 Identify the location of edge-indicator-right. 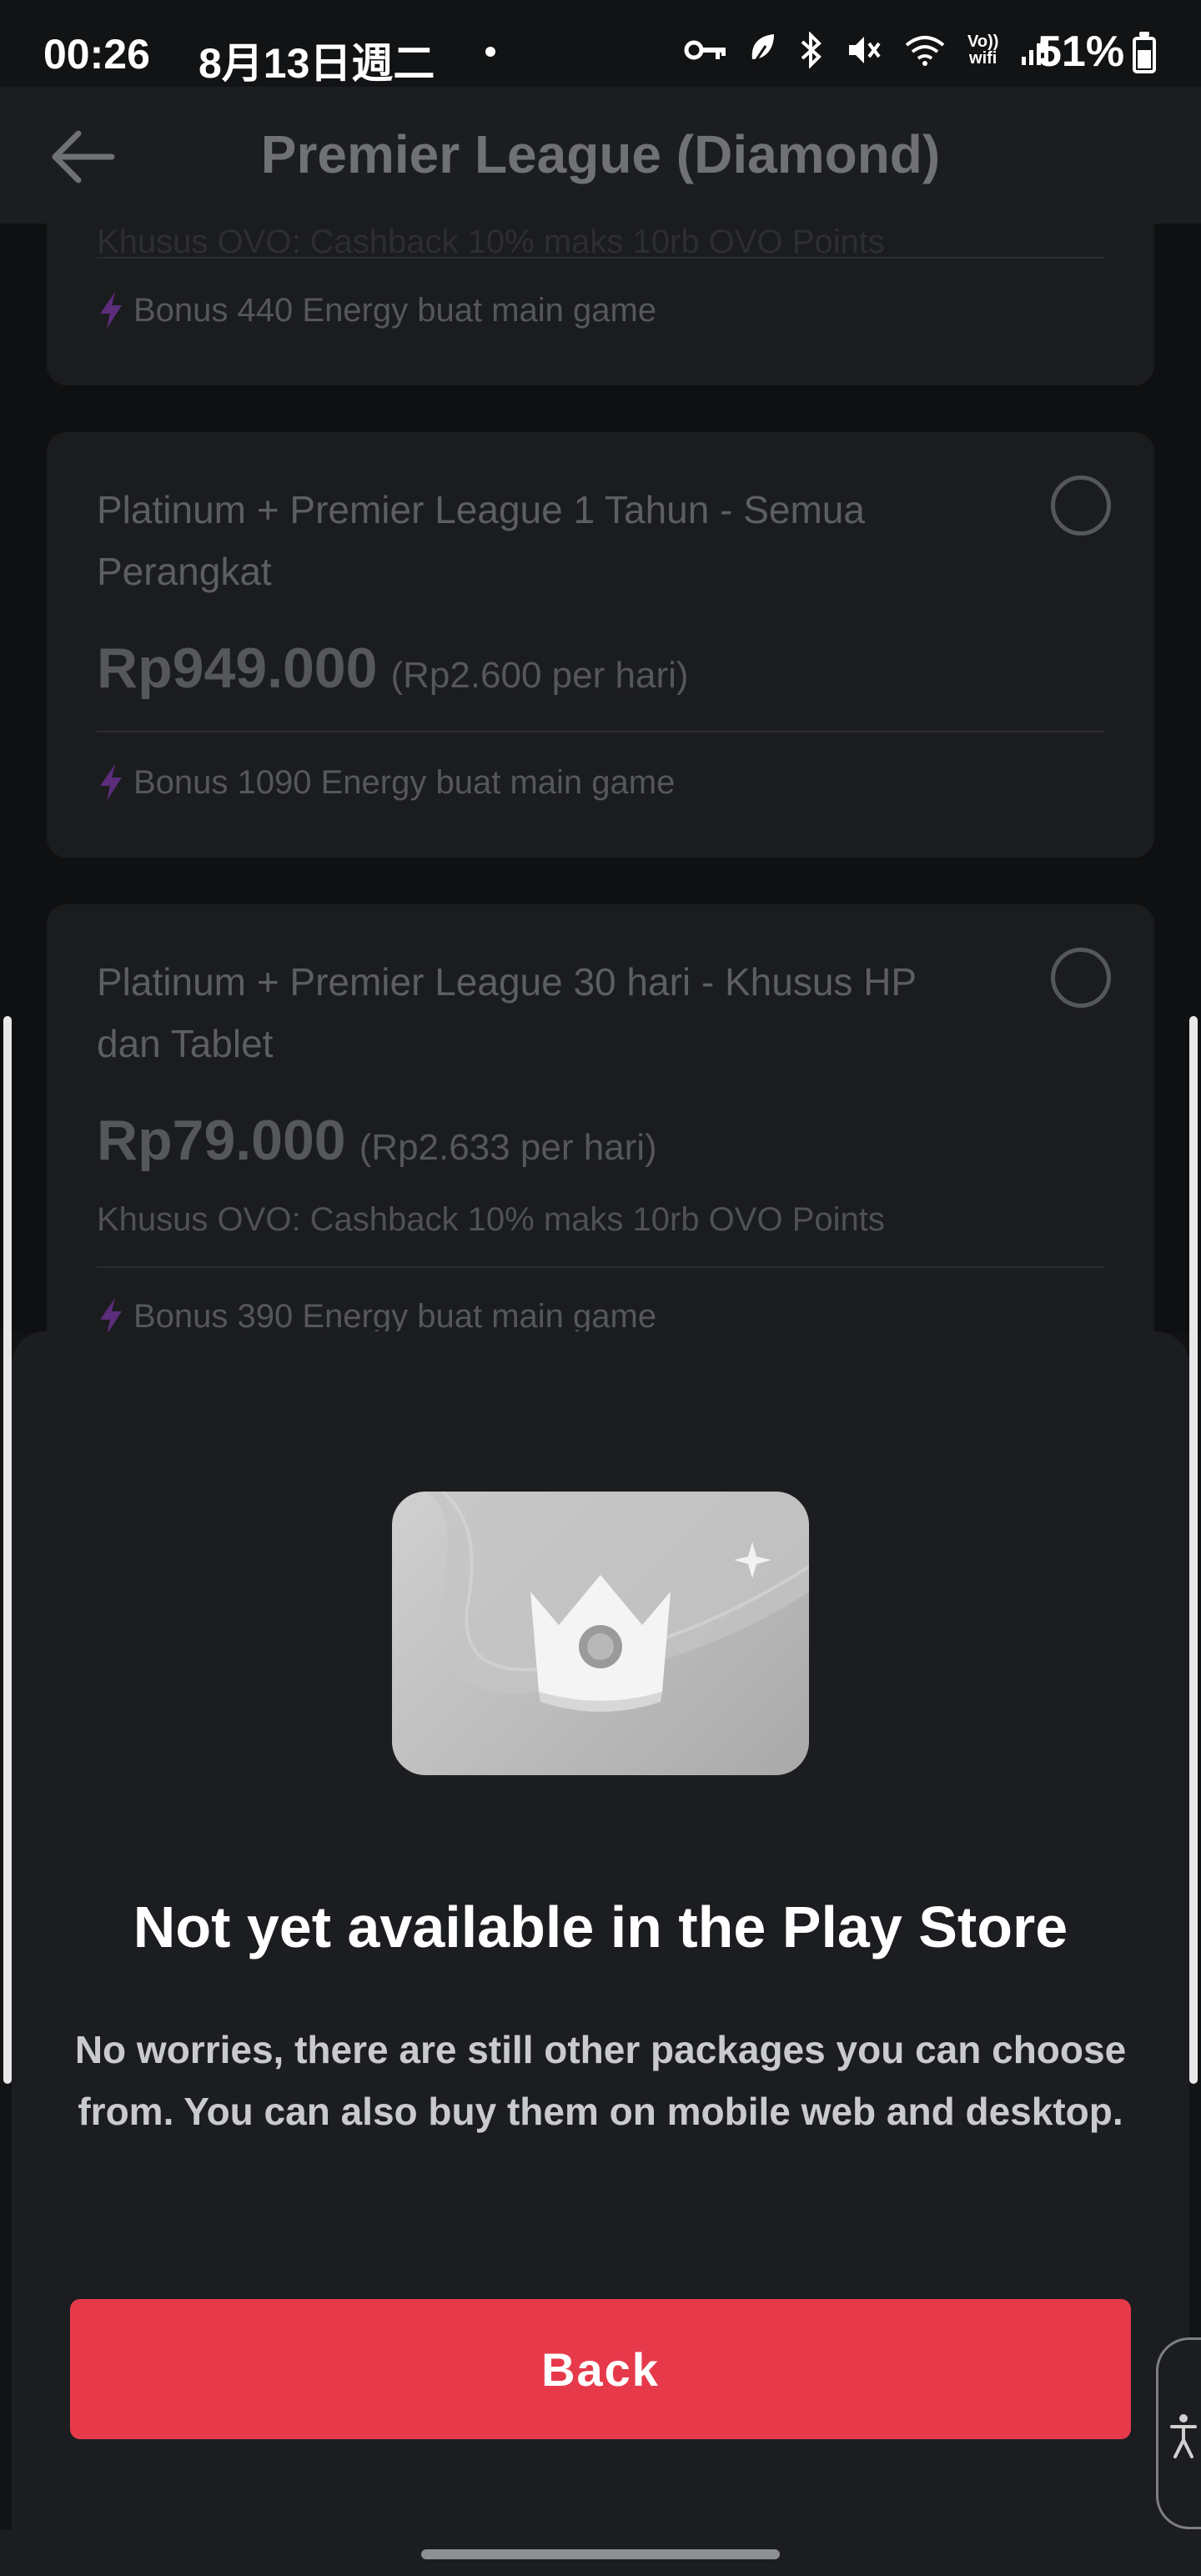
(1194, 1550).